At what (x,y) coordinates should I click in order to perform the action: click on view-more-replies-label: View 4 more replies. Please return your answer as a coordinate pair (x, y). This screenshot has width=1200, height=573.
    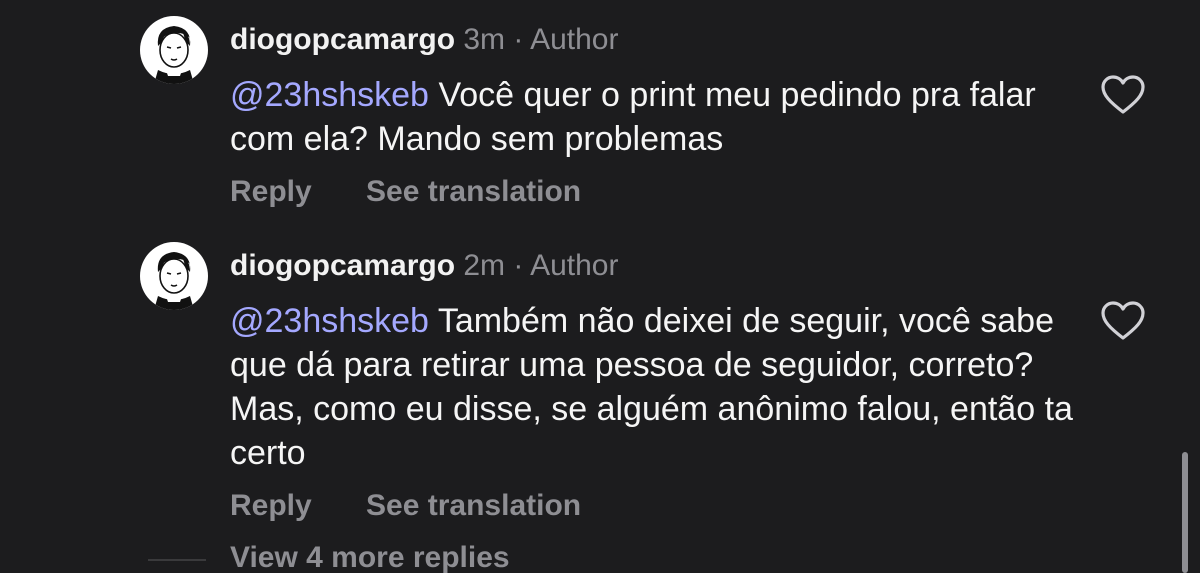
    Looking at the image, I should click on (370, 556).